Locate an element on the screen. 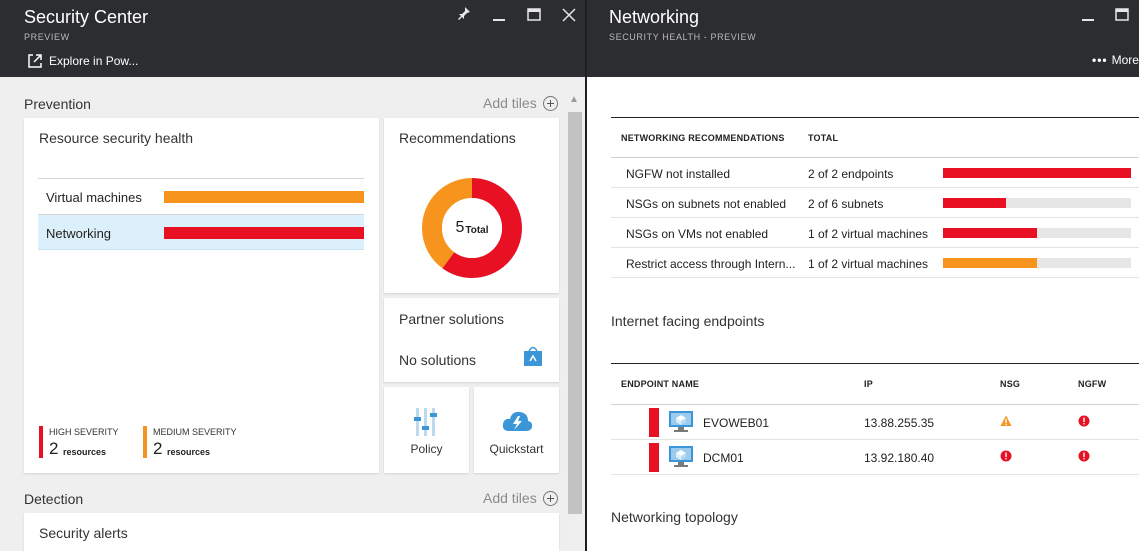 Image resolution: width=1139 pixels, height=551 pixels. medium-severity-stripe is located at coordinates (145, 442).